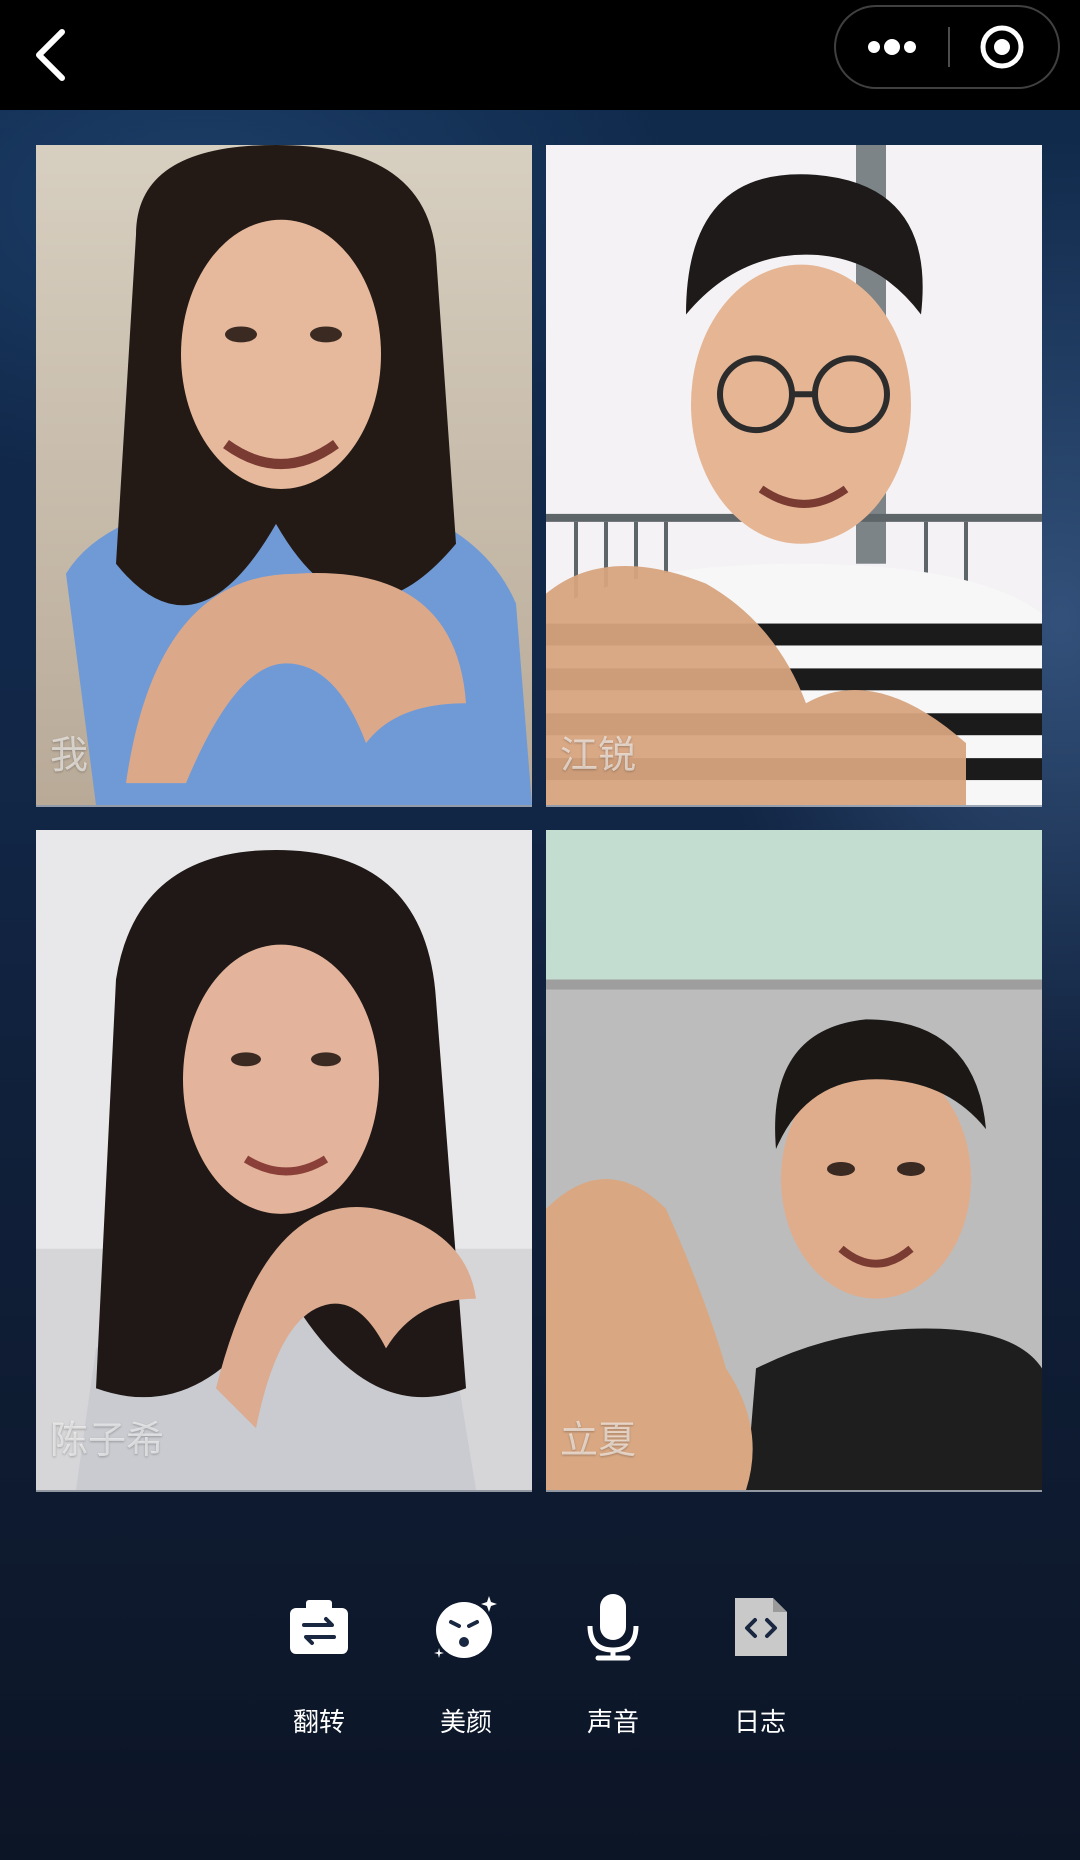 The height and width of the screenshot is (1860, 1080). What do you see at coordinates (50, 55) in the screenshot?
I see `chevron-left-icon` at bounding box center [50, 55].